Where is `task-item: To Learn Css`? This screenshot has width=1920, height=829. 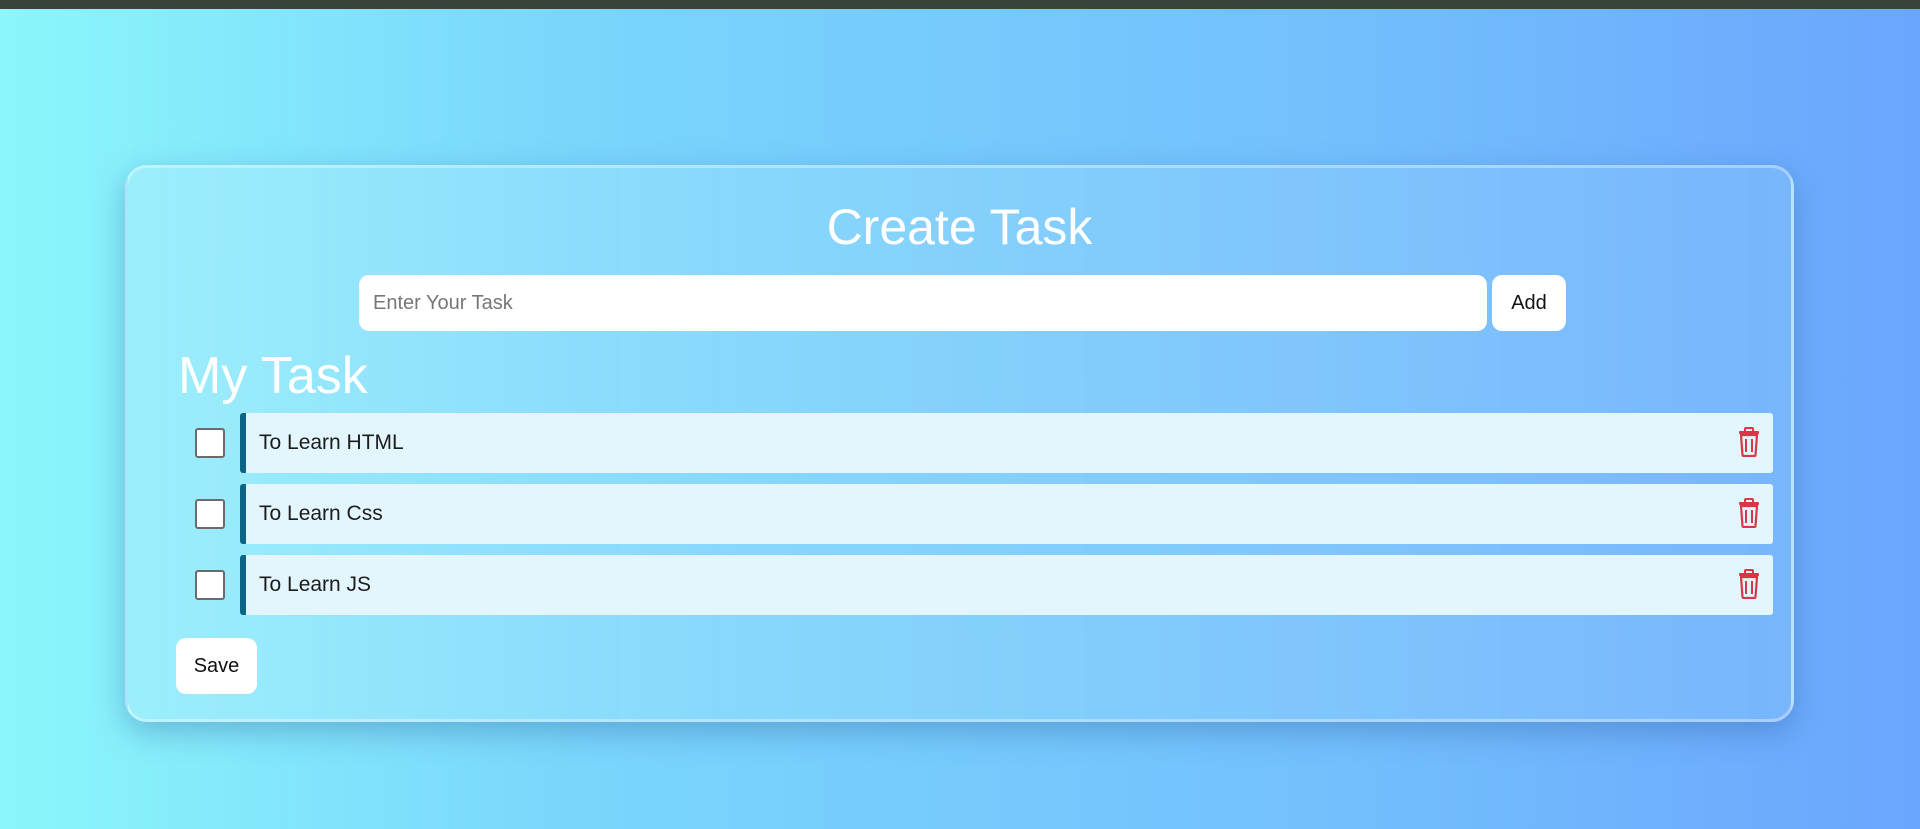 task-item: To Learn Css is located at coordinates (984, 514).